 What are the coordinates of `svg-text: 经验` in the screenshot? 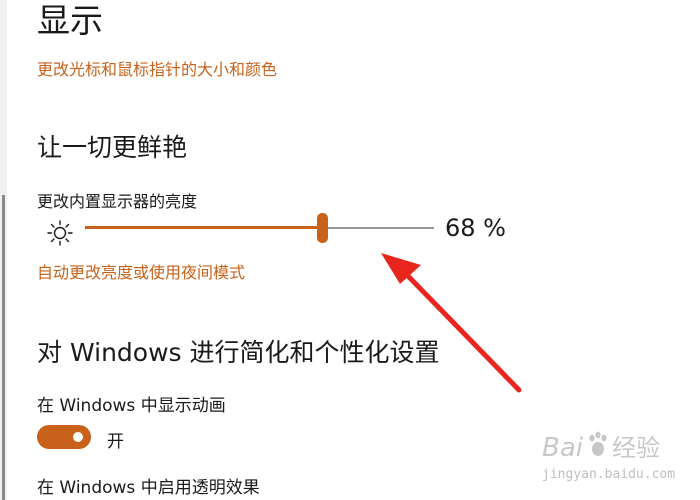 It's located at (636, 448).